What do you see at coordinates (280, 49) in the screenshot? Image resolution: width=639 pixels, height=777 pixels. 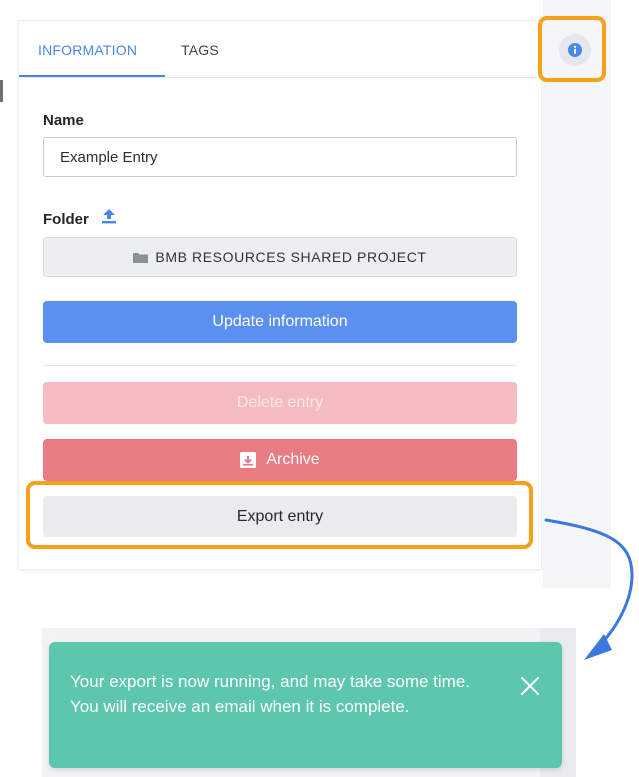 I see `tab-bar: INFORMATION TAGS` at bounding box center [280, 49].